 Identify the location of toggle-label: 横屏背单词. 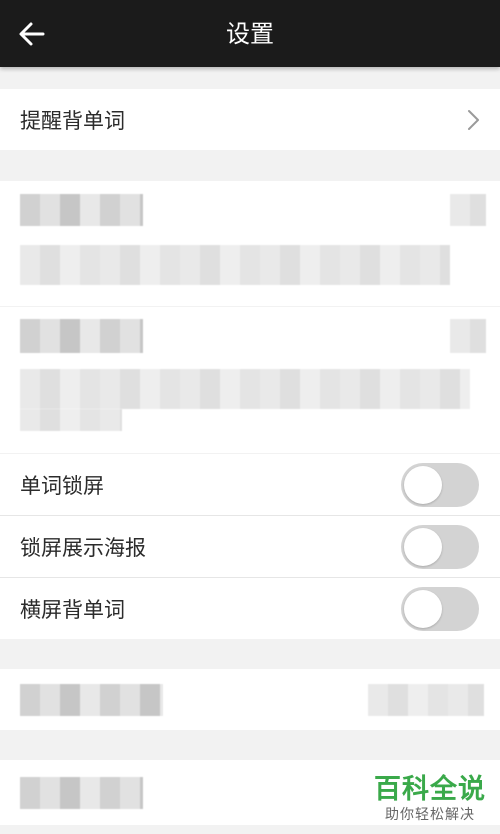
(72, 609).